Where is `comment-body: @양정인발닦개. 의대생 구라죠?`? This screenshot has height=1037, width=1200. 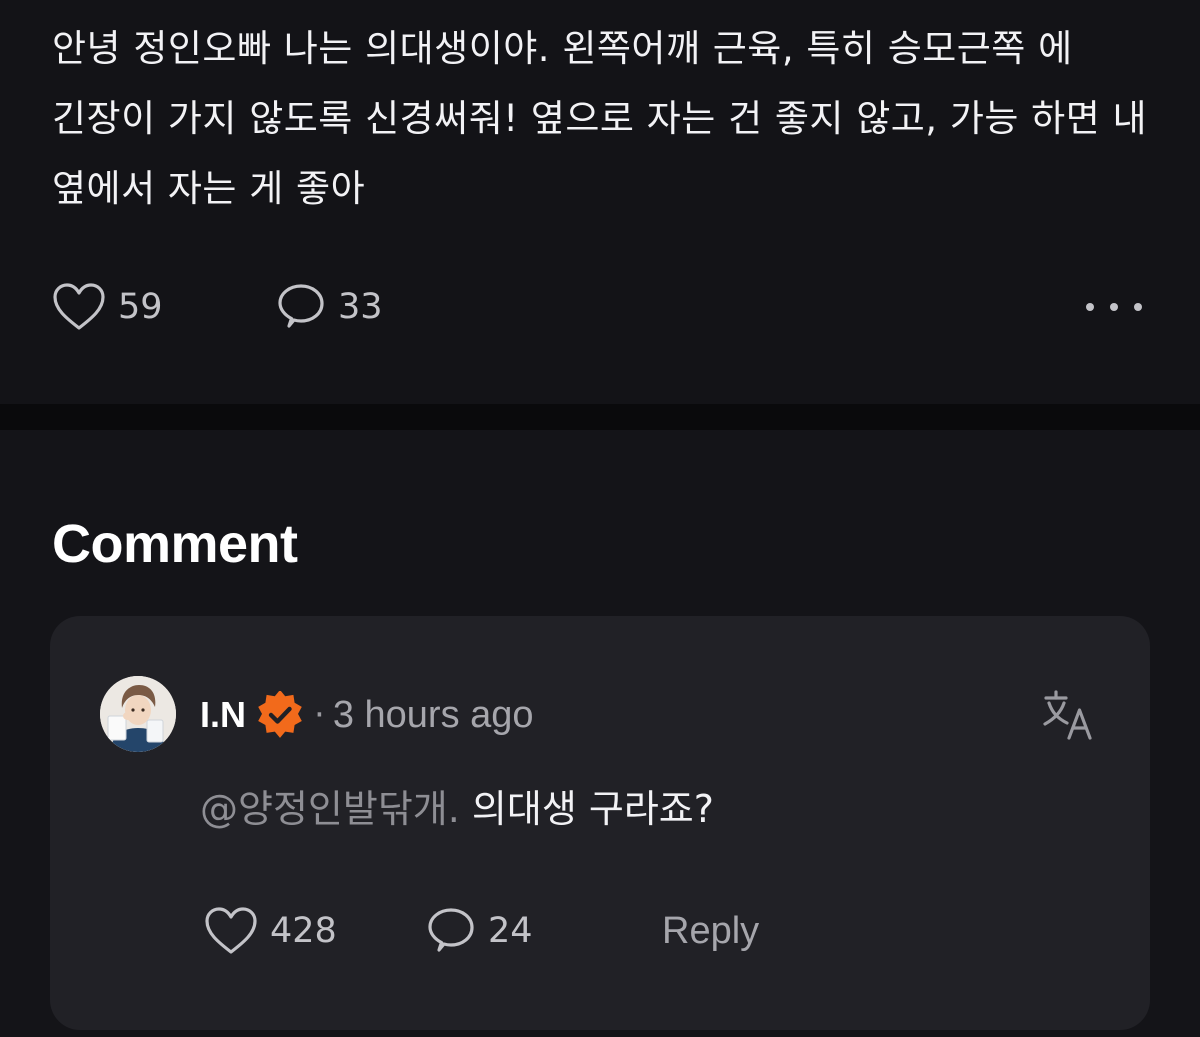 comment-body: @양정인발닦개. 의대생 구라죠? is located at coordinates (457, 809).